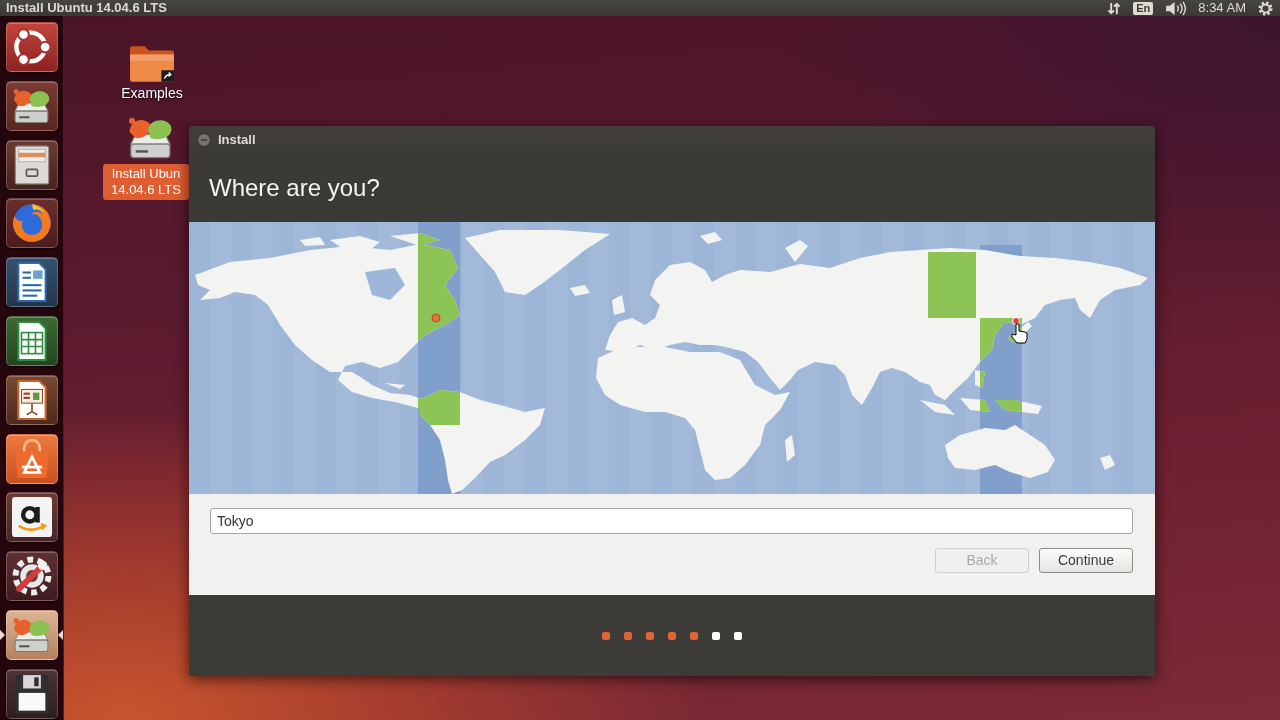 This screenshot has width=1280, height=720. What do you see at coordinates (1143, 8) in the screenshot?
I see `keyboard-layout-indicator: En` at bounding box center [1143, 8].